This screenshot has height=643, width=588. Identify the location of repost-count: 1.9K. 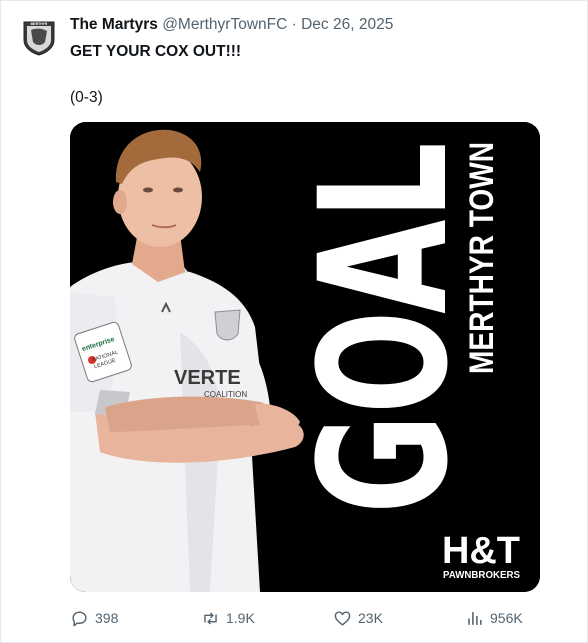
(240, 618).